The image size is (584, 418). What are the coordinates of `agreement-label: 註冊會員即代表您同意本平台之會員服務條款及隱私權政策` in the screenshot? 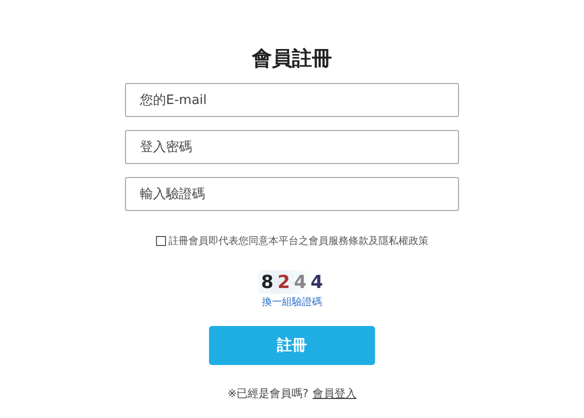 It's located at (298, 241).